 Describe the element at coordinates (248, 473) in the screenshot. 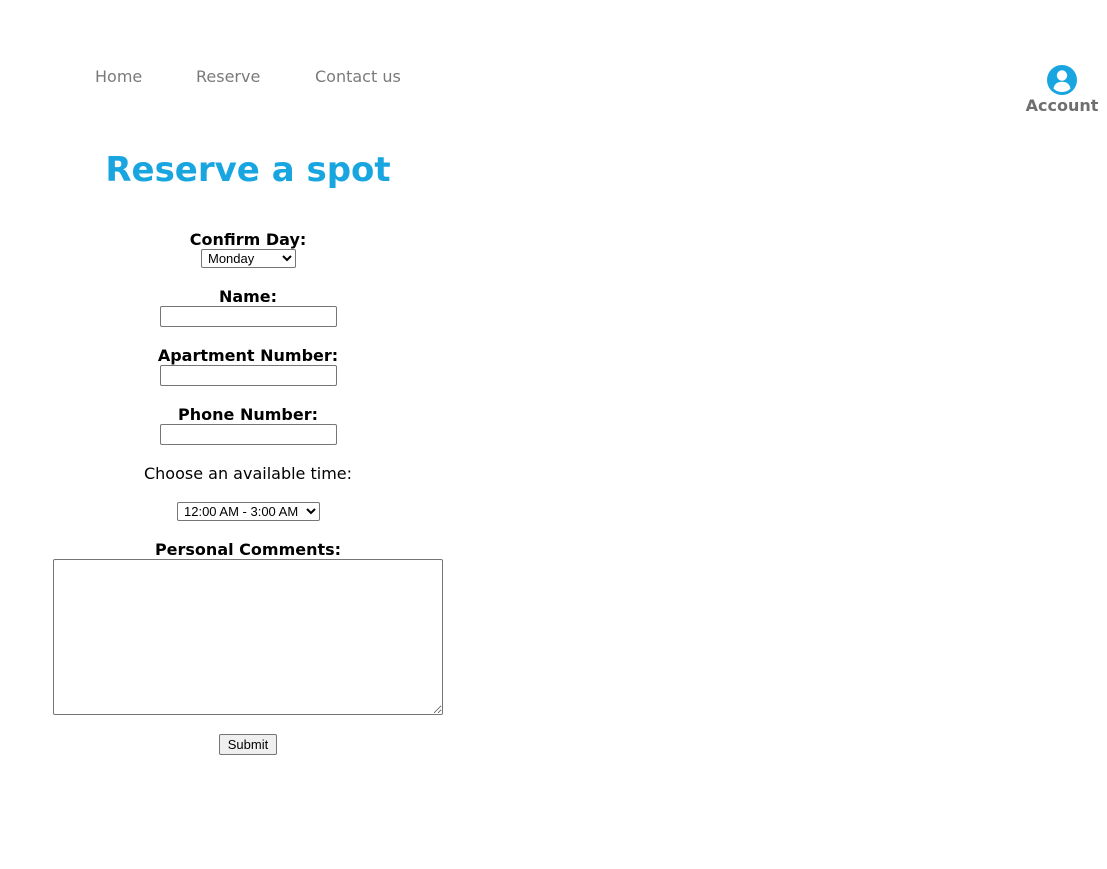

I see `time-label: Choose an available time:` at that location.